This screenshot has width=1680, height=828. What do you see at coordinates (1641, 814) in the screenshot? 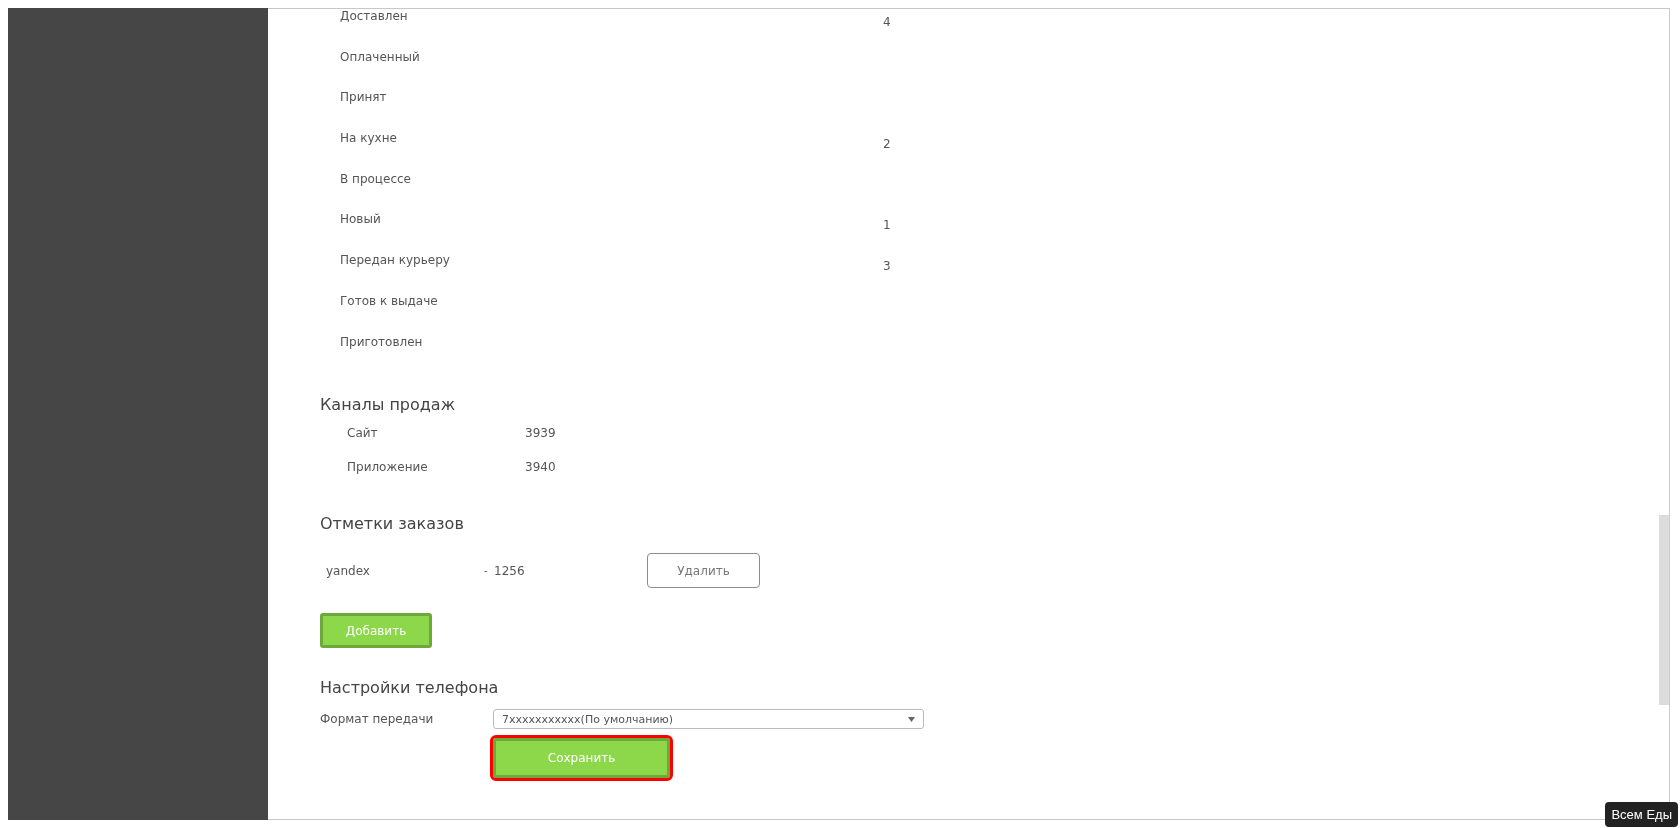
I see `tooltip: Всем Еды` at bounding box center [1641, 814].